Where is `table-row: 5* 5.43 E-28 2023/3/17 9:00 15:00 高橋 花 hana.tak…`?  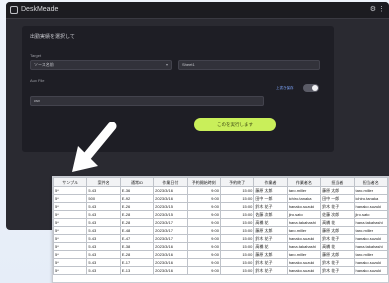 table-row: 5* 5.43 E-28 2023/3/17 9:00 15:00 高橋 花 hana.tak… is located at coordinates (220, 222).